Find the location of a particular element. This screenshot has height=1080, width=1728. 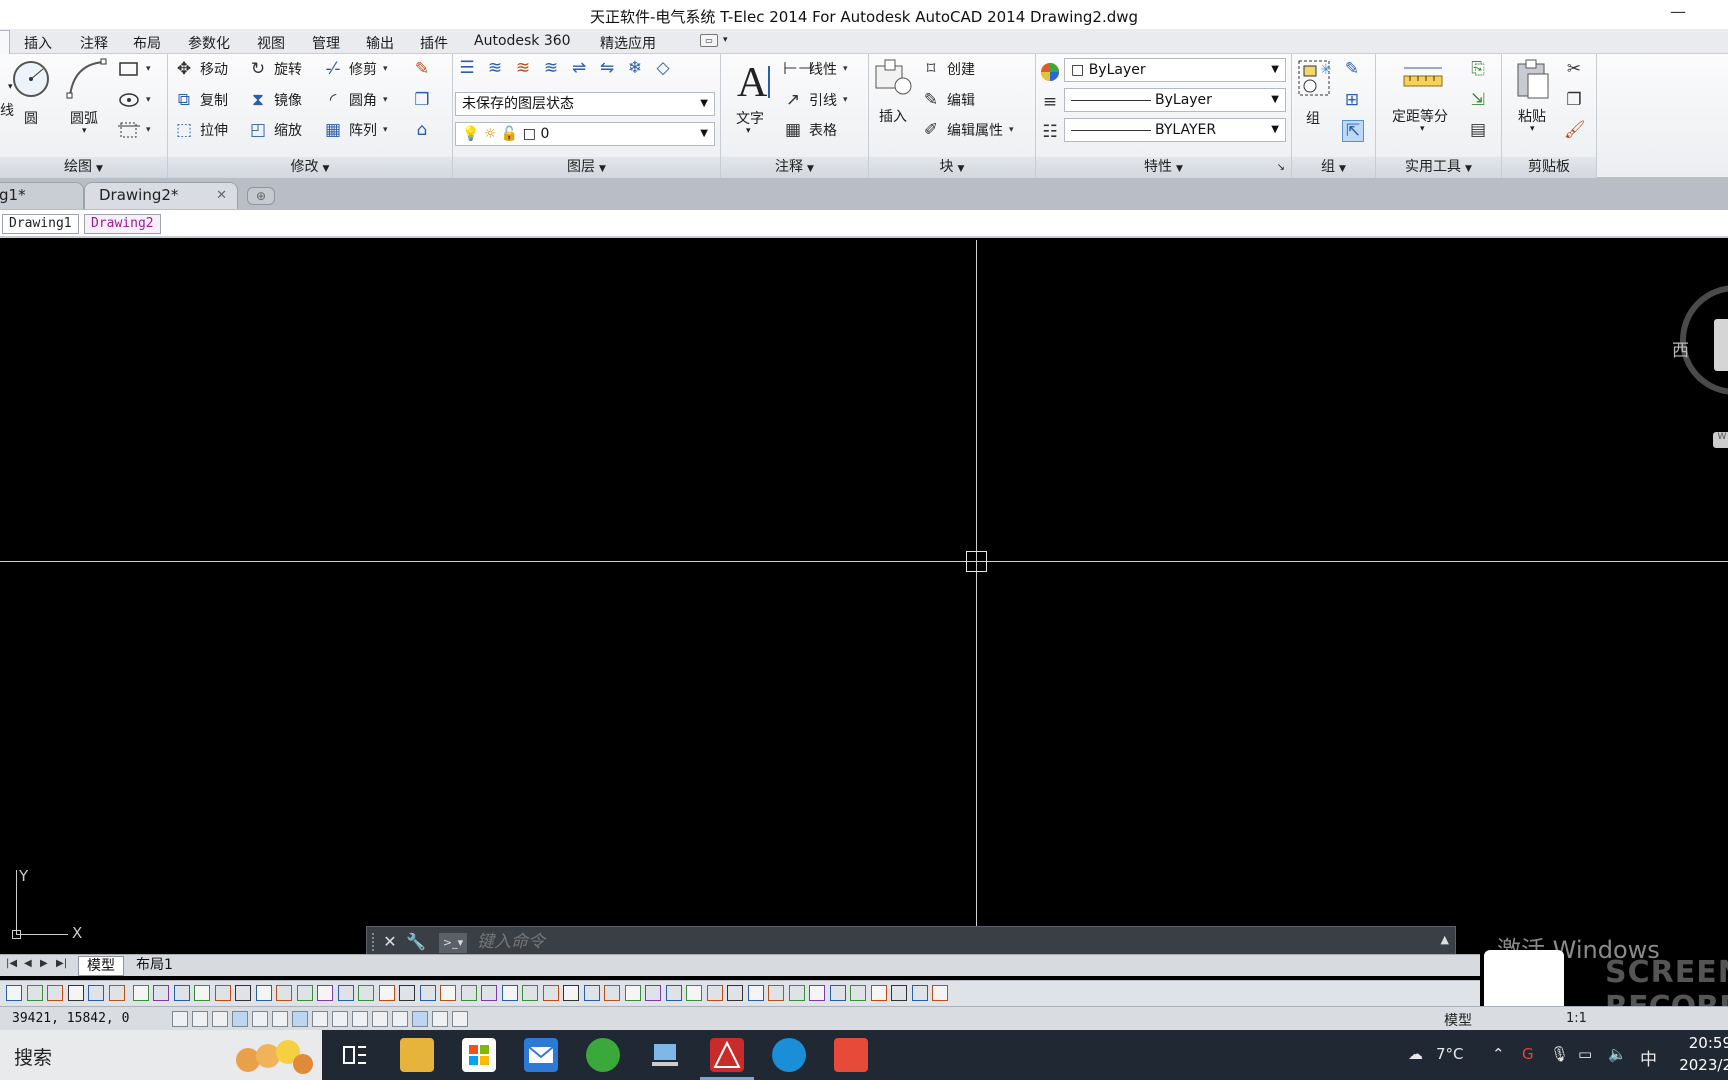

select-all-button: ⇲ is located at coordinates (1478, 100).